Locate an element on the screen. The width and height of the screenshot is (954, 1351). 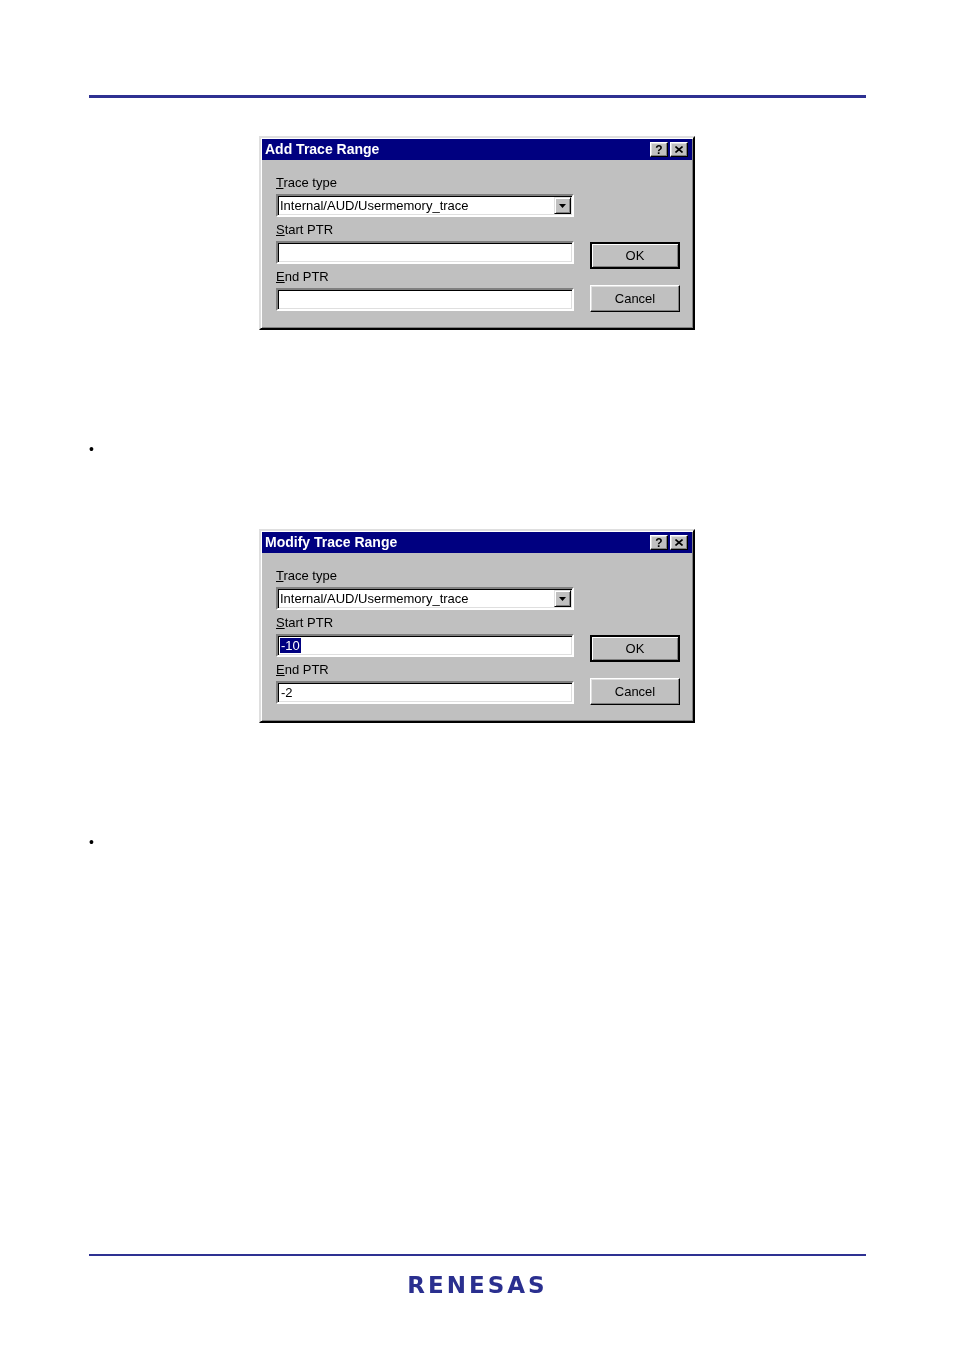
dialog-title: Modify Trace Range is located at coordinates (331, 542).